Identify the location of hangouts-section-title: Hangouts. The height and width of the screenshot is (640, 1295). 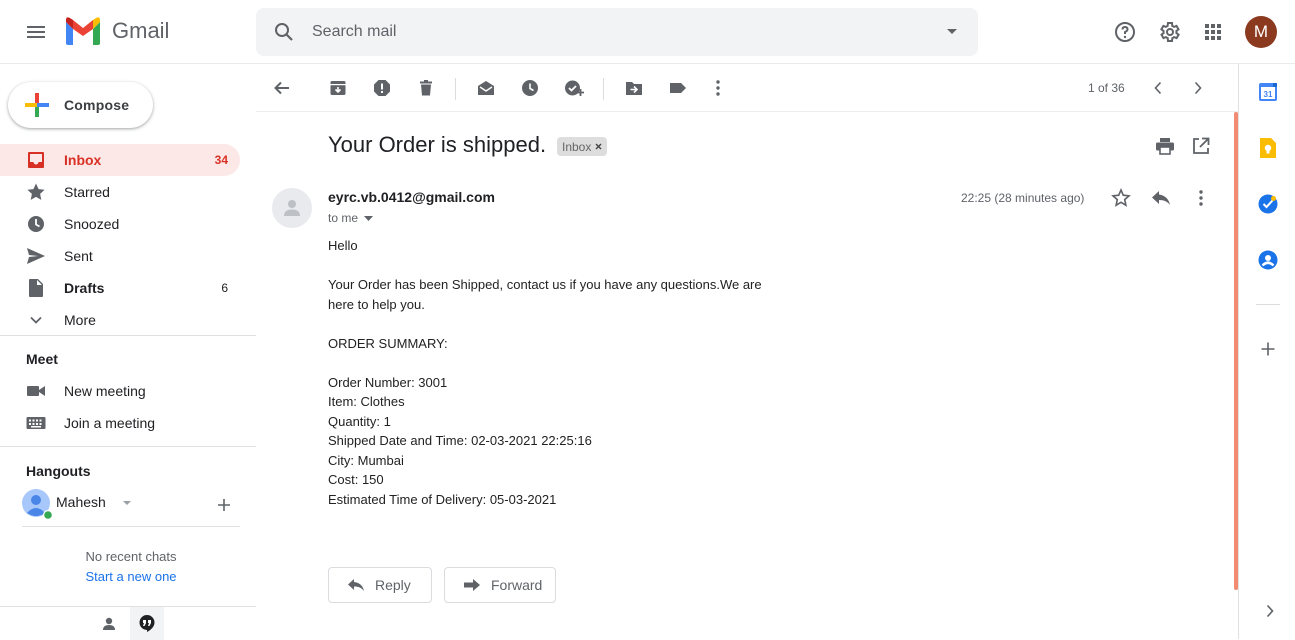
(58, 471).